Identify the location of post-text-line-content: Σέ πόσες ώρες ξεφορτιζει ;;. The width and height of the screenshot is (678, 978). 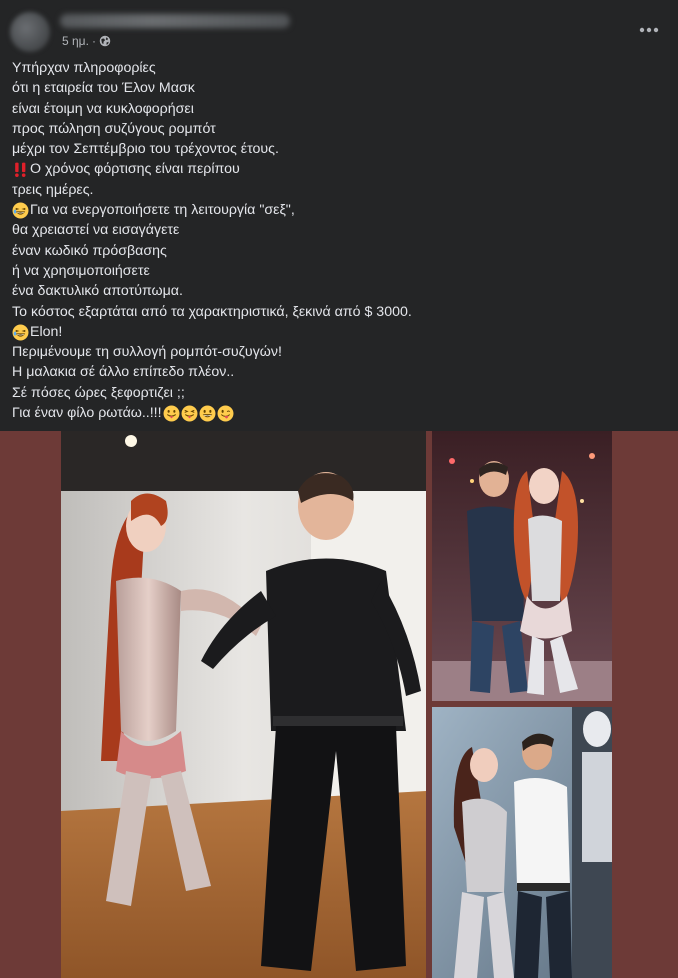
(98, 392).